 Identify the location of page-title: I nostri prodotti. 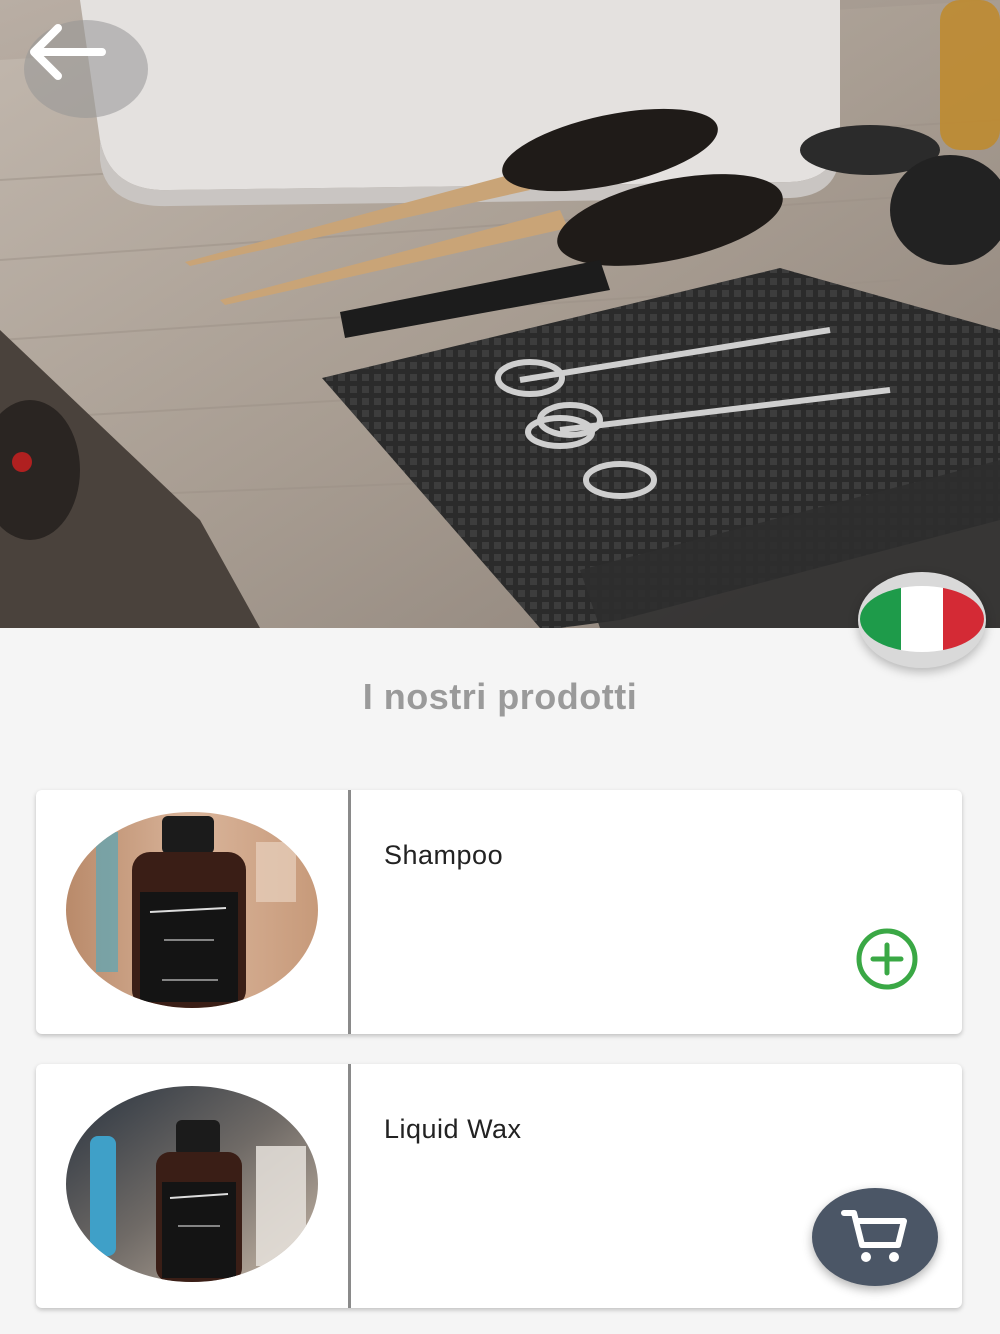
(500, 696).